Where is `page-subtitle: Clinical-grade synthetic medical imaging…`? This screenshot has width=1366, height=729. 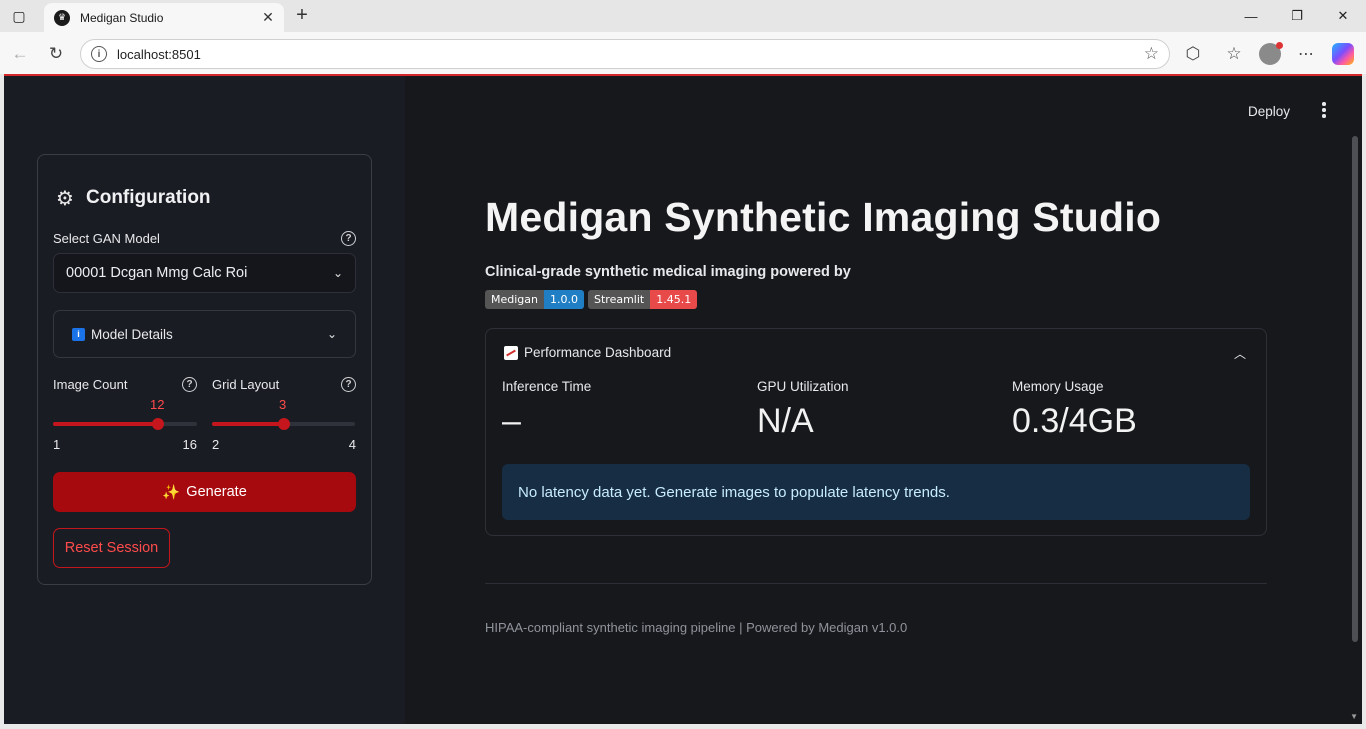
page-subtitle: Clinical-grade synthetic medical imaging… is located at coordinates (668, 272).